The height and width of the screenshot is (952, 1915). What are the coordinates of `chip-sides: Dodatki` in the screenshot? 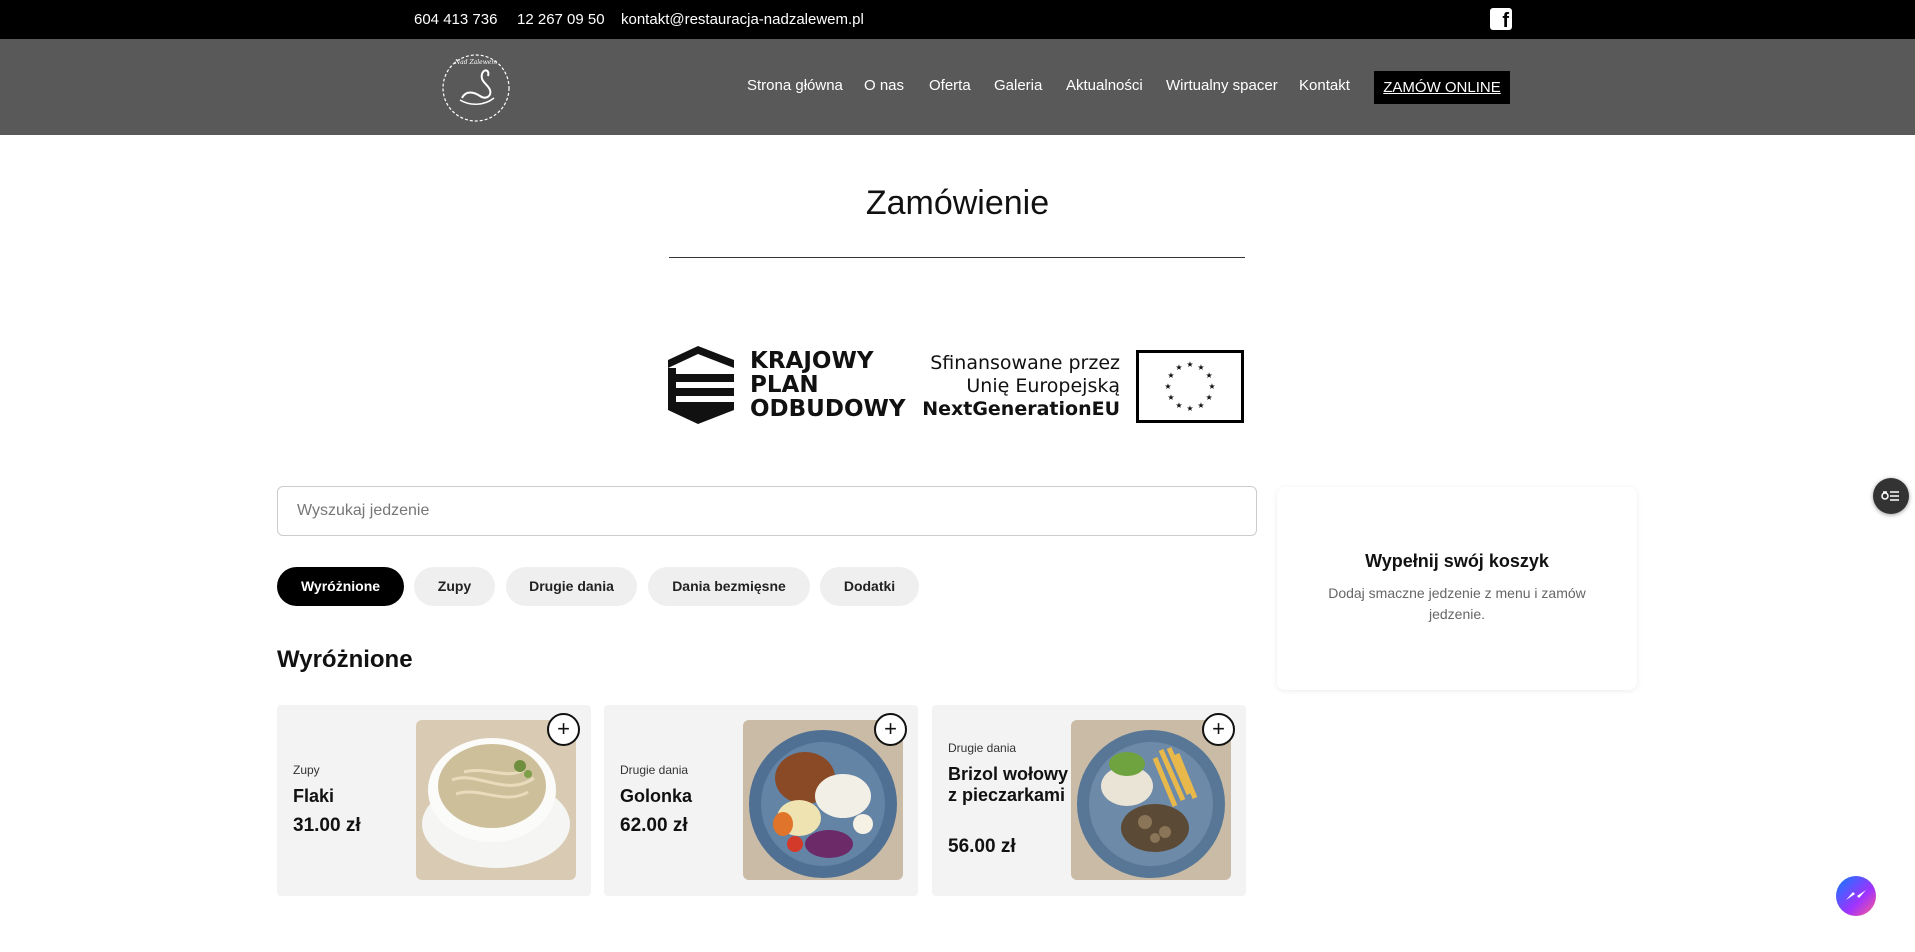 It's located at (869, 586).